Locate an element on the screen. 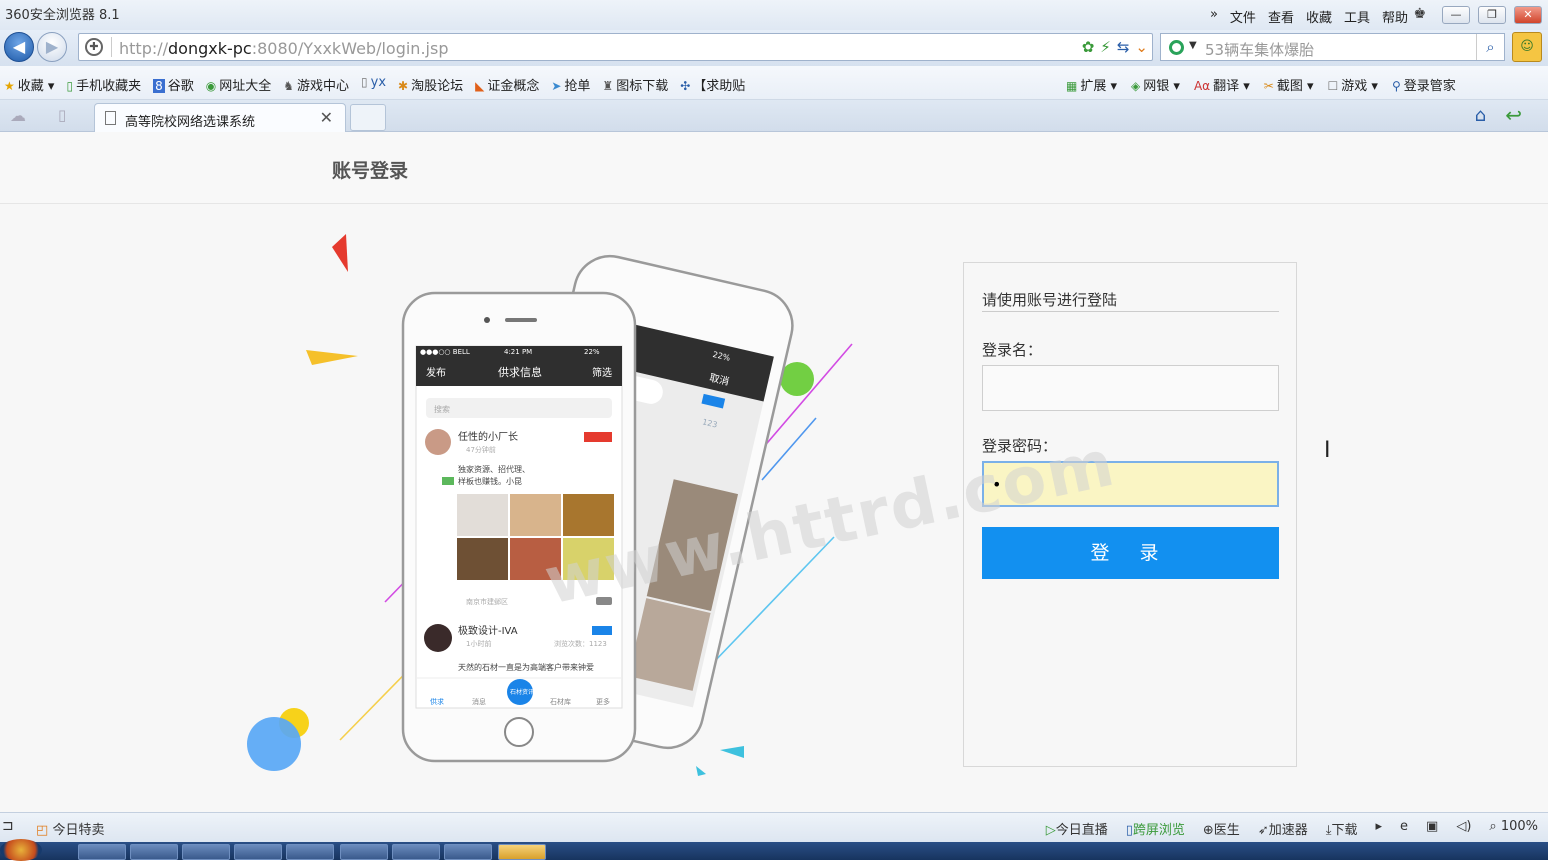 This screenshot has height=861, width=1548. search-input: 53辆车集体爆胎 is located at coordinates (1259, 49).